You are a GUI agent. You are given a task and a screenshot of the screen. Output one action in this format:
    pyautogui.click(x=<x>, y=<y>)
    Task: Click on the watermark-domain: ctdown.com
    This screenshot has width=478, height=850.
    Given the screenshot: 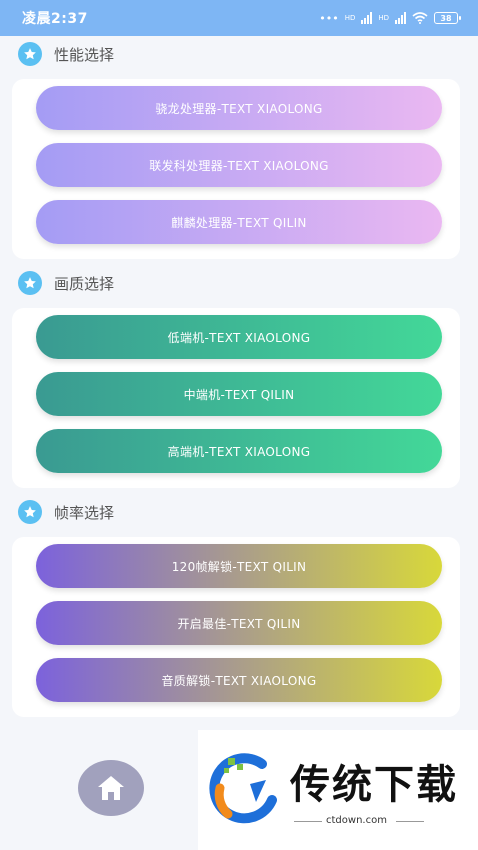 What is the action you would take?
    pyautogui.click(x=356, y=820)
    